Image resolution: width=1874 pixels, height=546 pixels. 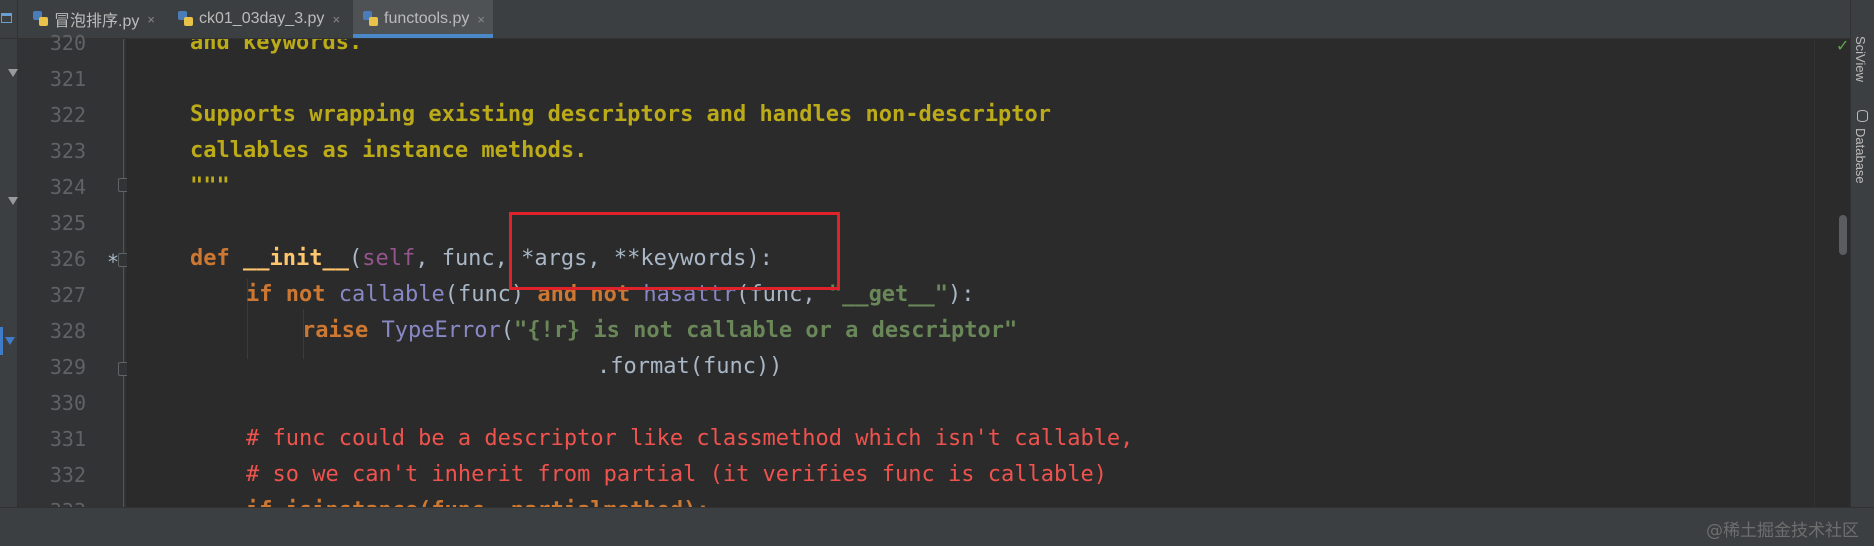 What do you see at coordinates (10, 341) in the screenshot?
I see `bookmark-marker-icon` at bounding box center [10, 341].